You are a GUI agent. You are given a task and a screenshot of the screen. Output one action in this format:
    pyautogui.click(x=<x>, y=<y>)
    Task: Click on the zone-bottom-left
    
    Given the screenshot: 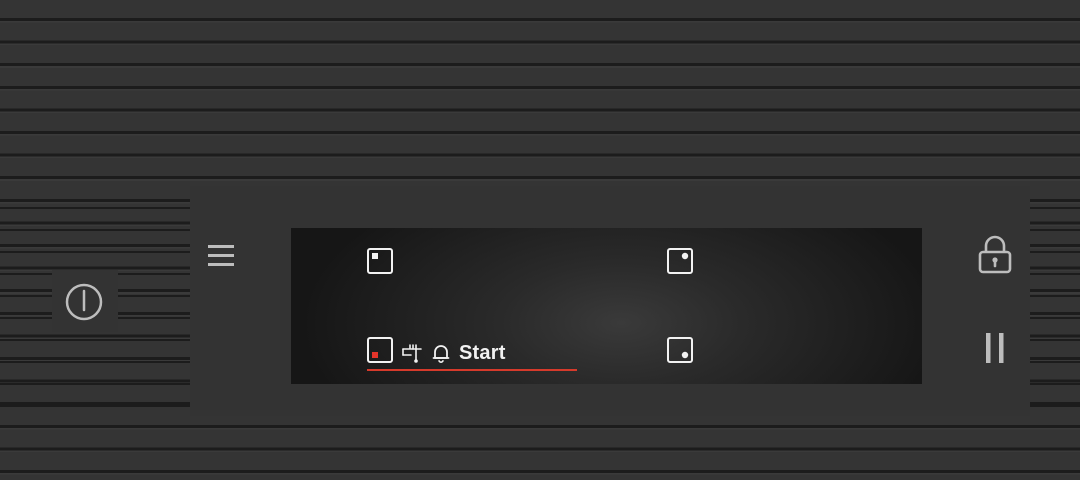 What is the action you would take?
    pyautogui.click(x=380, y=350)
    